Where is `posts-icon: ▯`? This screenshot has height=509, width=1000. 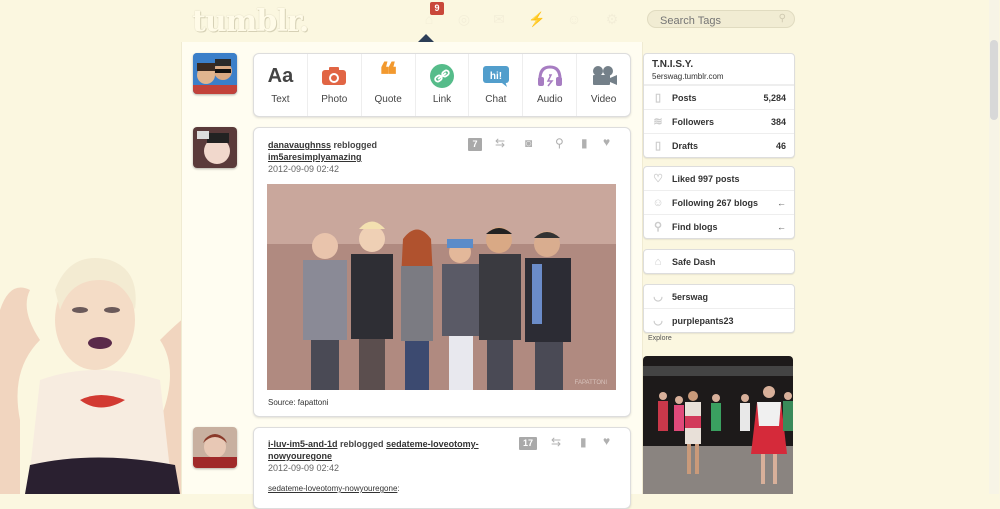
posts-icon: ▯ is located at coordinates (658, 98).